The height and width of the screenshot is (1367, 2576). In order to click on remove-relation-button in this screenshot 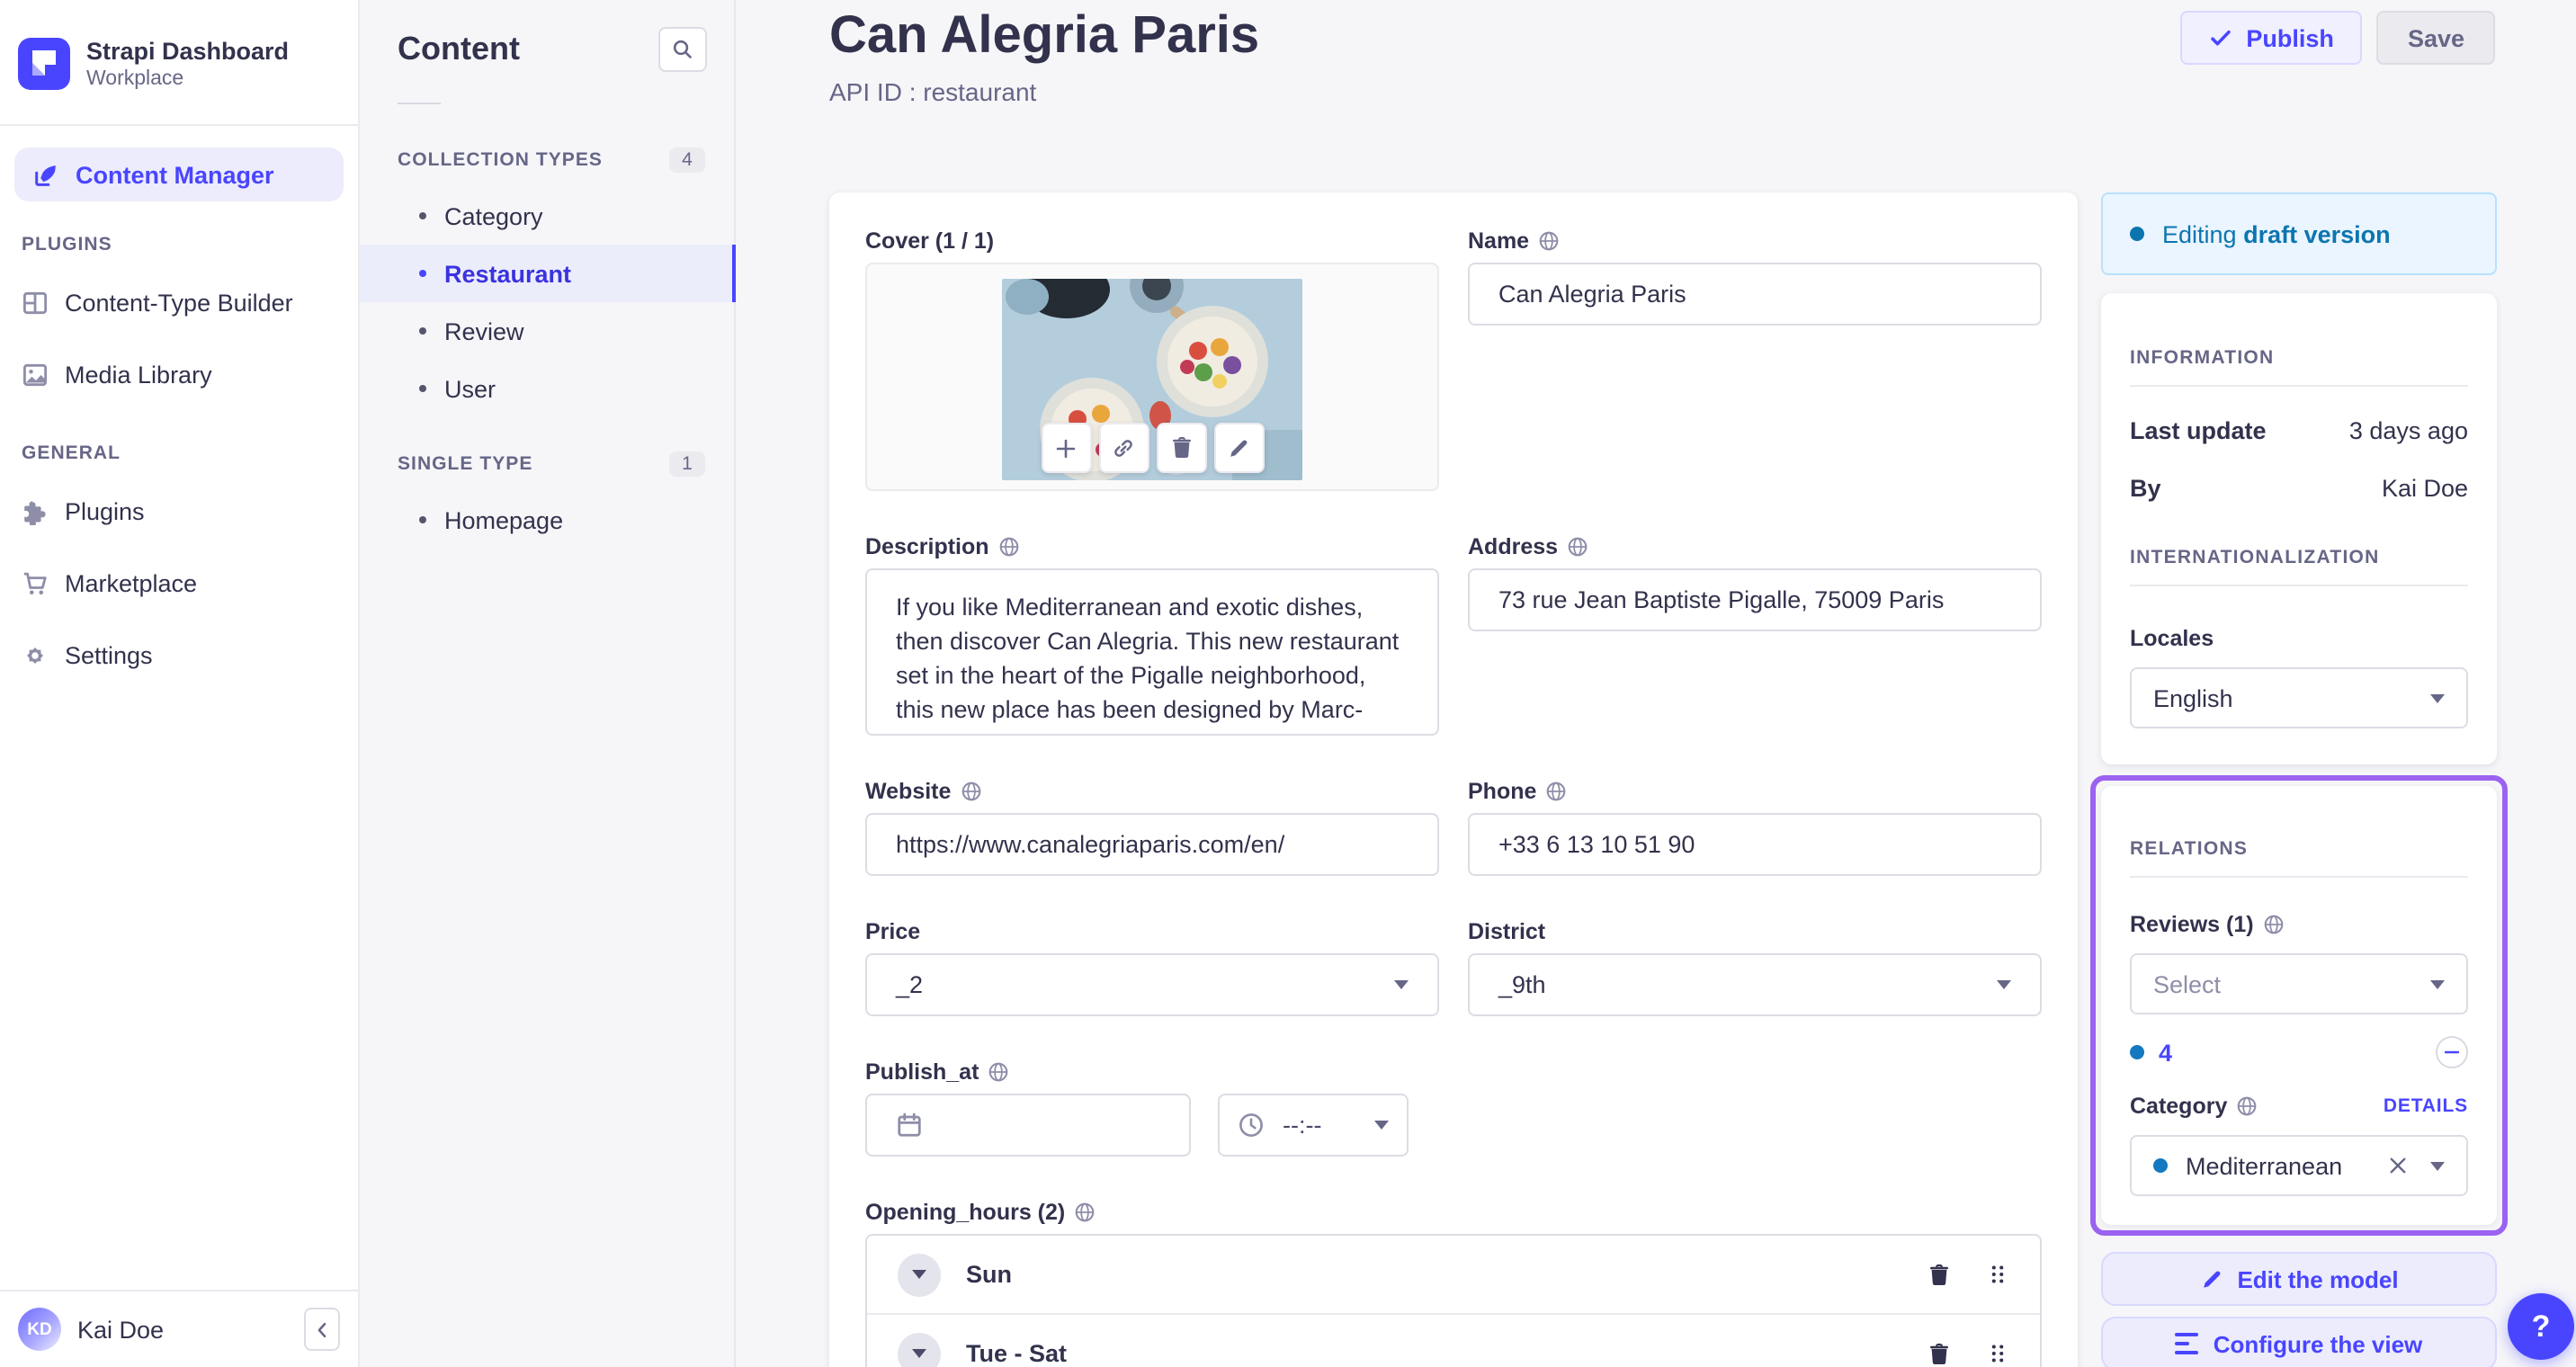, I will do `click(2452, 1052)`.